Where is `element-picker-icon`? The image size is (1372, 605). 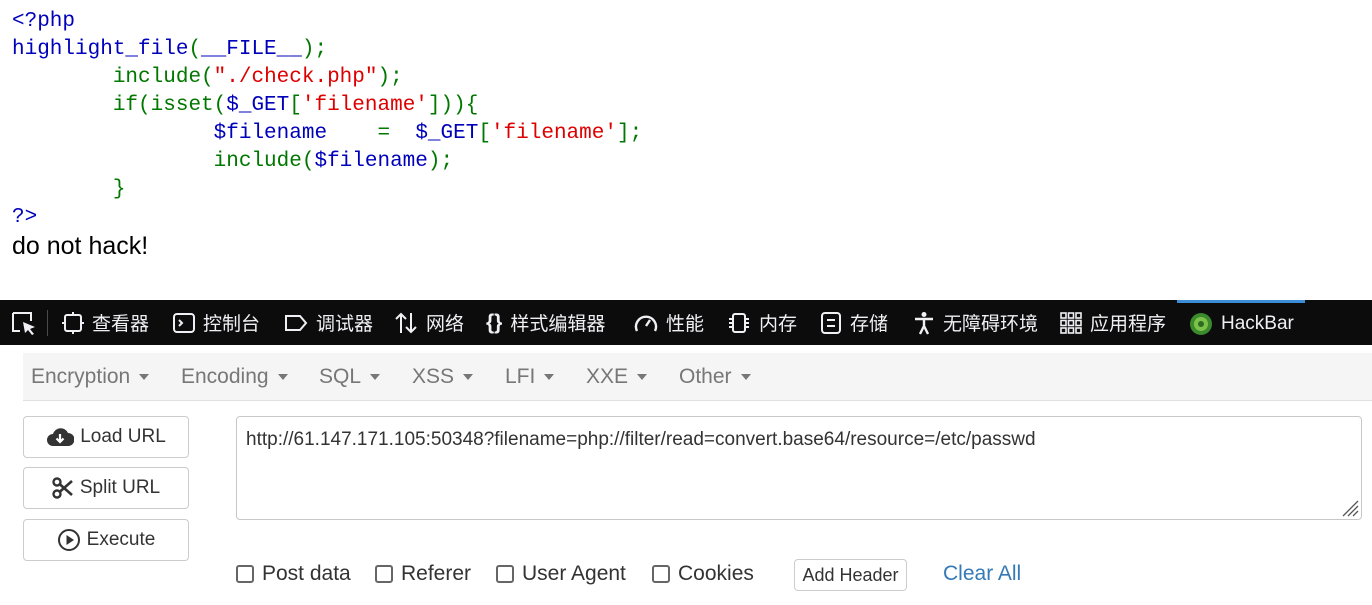
element-picker-icon is located at coordinates (24, 323).